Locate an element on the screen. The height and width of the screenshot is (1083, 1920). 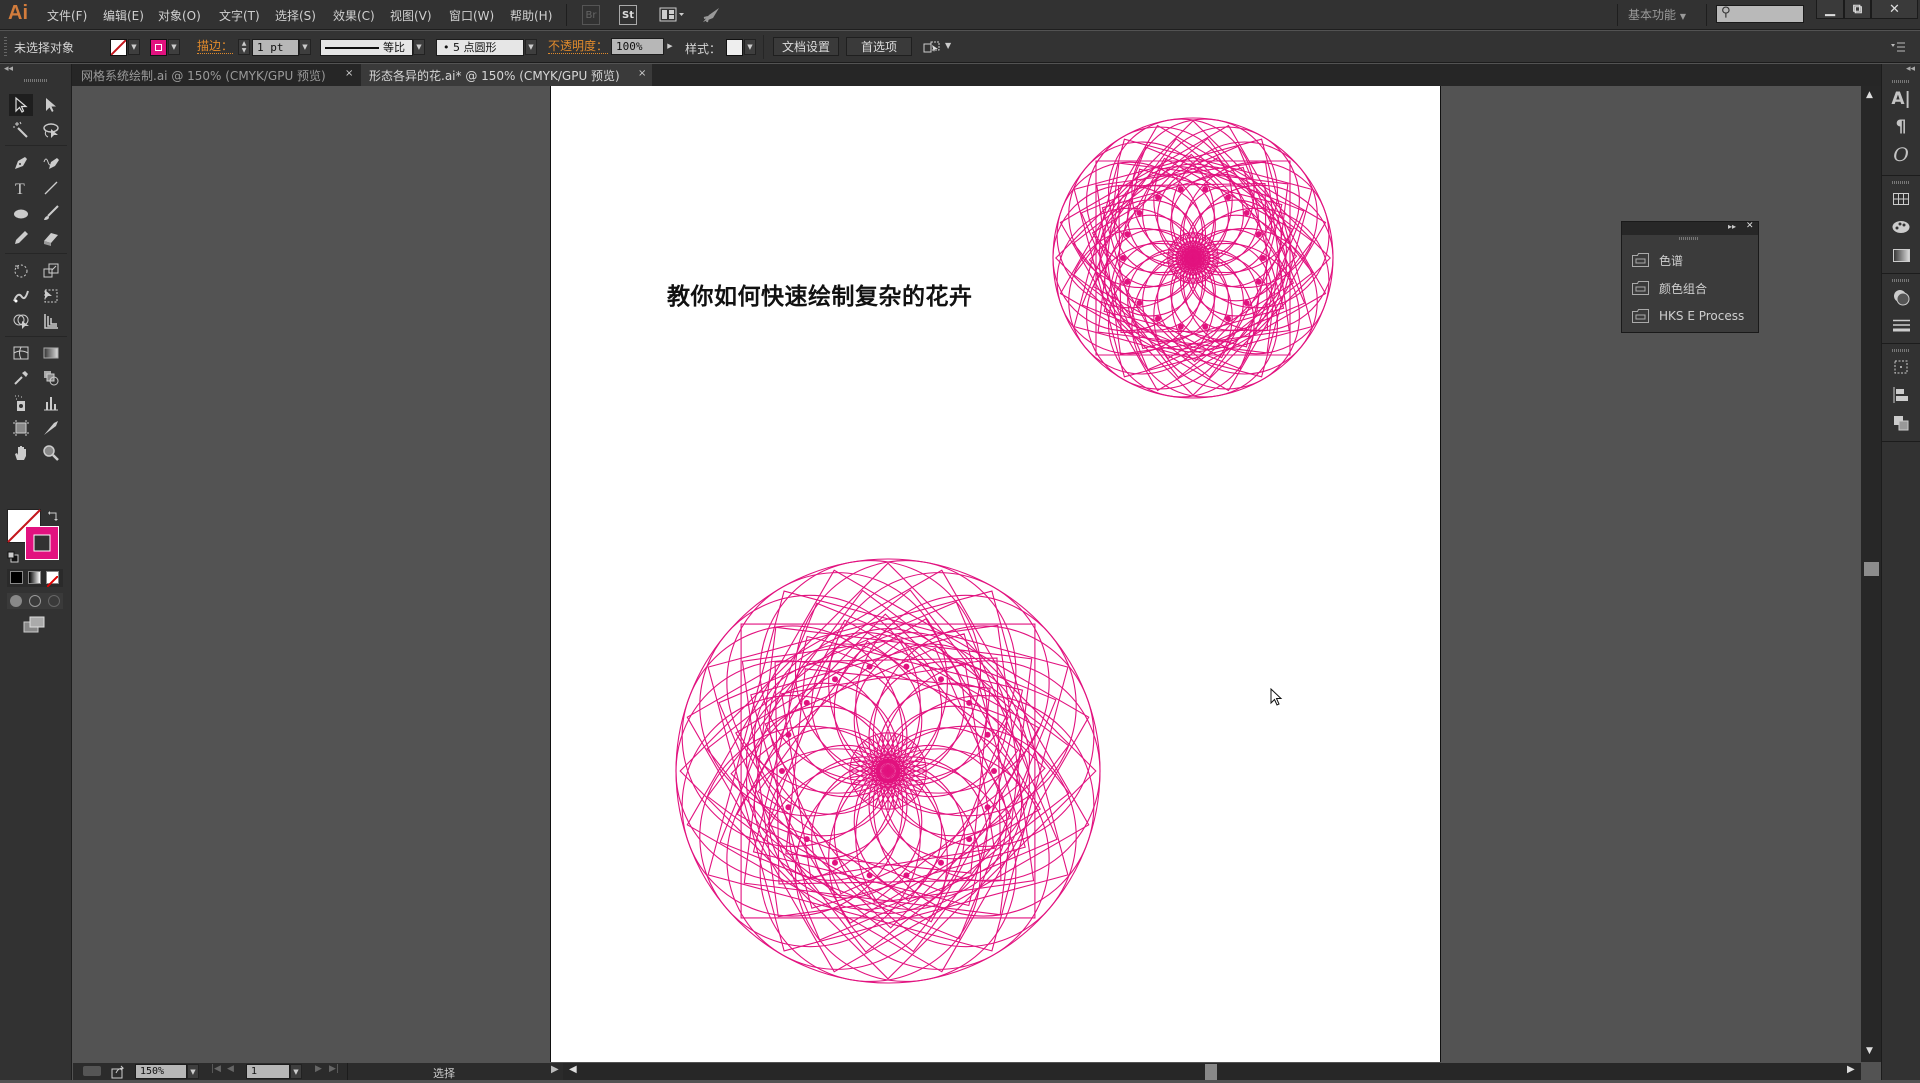
stroke-dropdown: ▼ is located at coordinates (174, 47).